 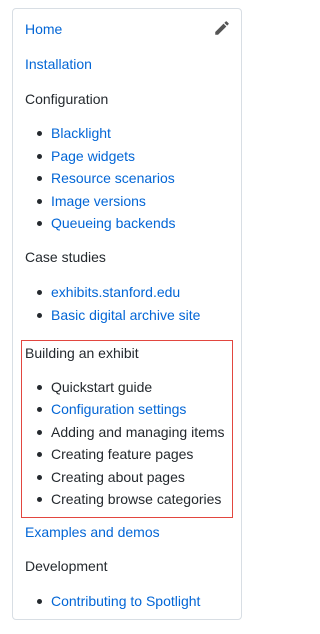 I want to click on section-title-case-studies: Case studies, so click(x=65, y=257).